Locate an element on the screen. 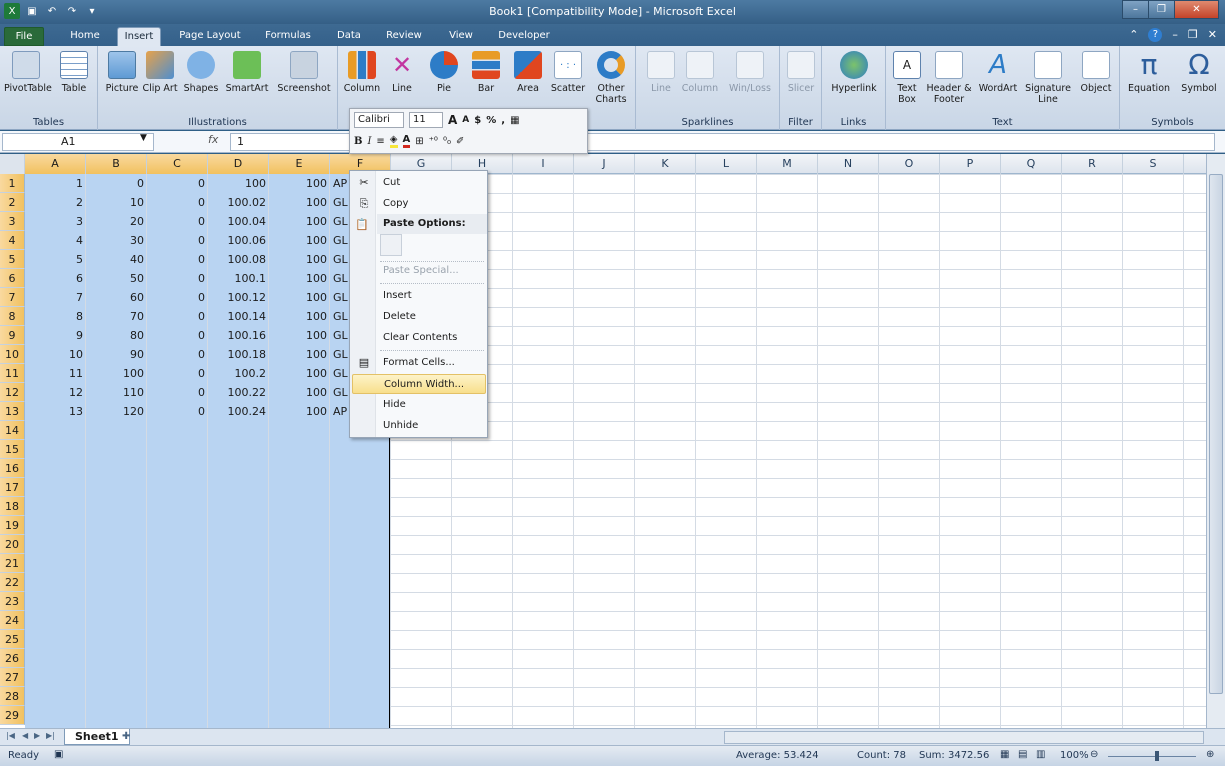 The image size is (1225, 766). pivottable-button: PivotTable is located at coordinates (28, 72).